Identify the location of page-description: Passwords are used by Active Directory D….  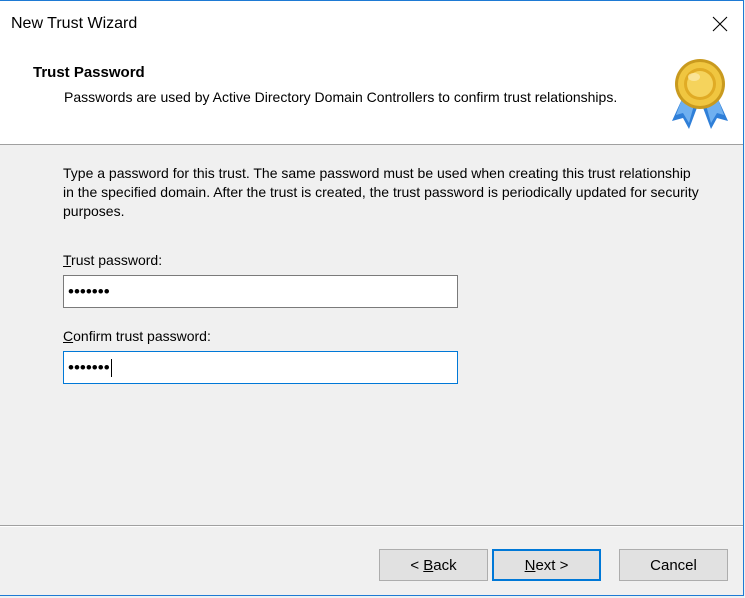
(341, 97).